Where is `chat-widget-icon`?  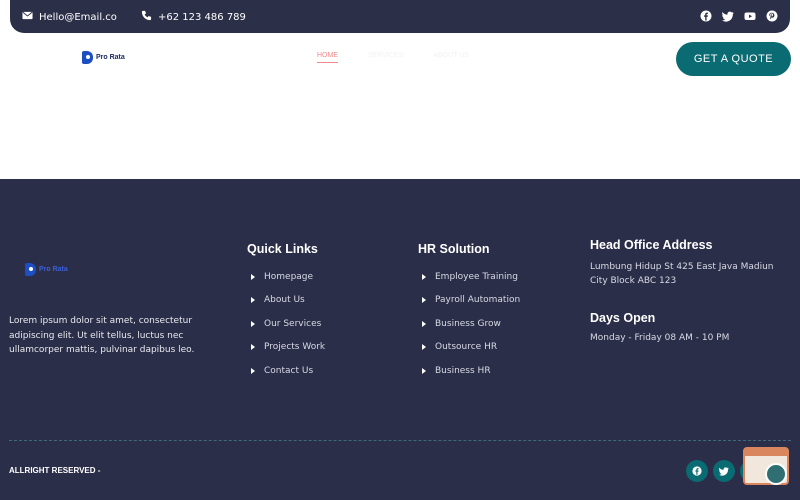 chat-widget-icon is located at coordinates (766, 466).